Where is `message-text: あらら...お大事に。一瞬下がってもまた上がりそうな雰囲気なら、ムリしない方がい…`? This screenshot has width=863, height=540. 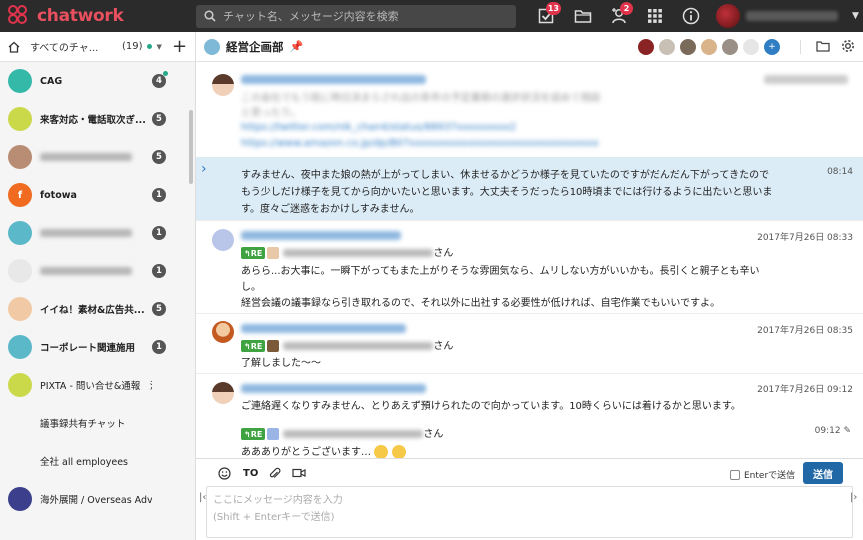
message-text: あらら...お大事に。一瞬下がってもまた上がりそうな雰囲気なら、ムリしない方がい… is located at coordinates (500, 271).